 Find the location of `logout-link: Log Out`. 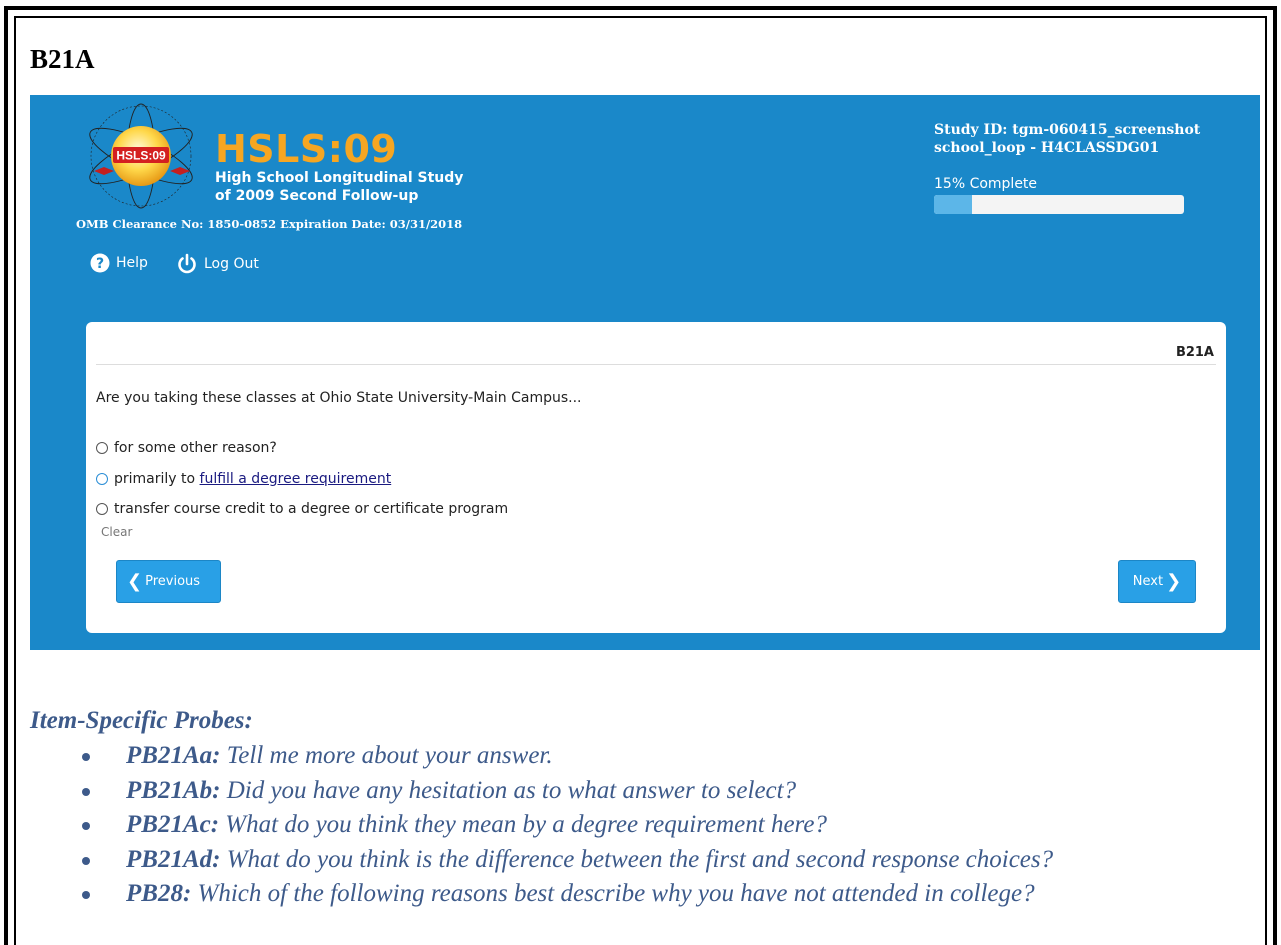

logout-link: Log Out is located at coordinates (217, 264).